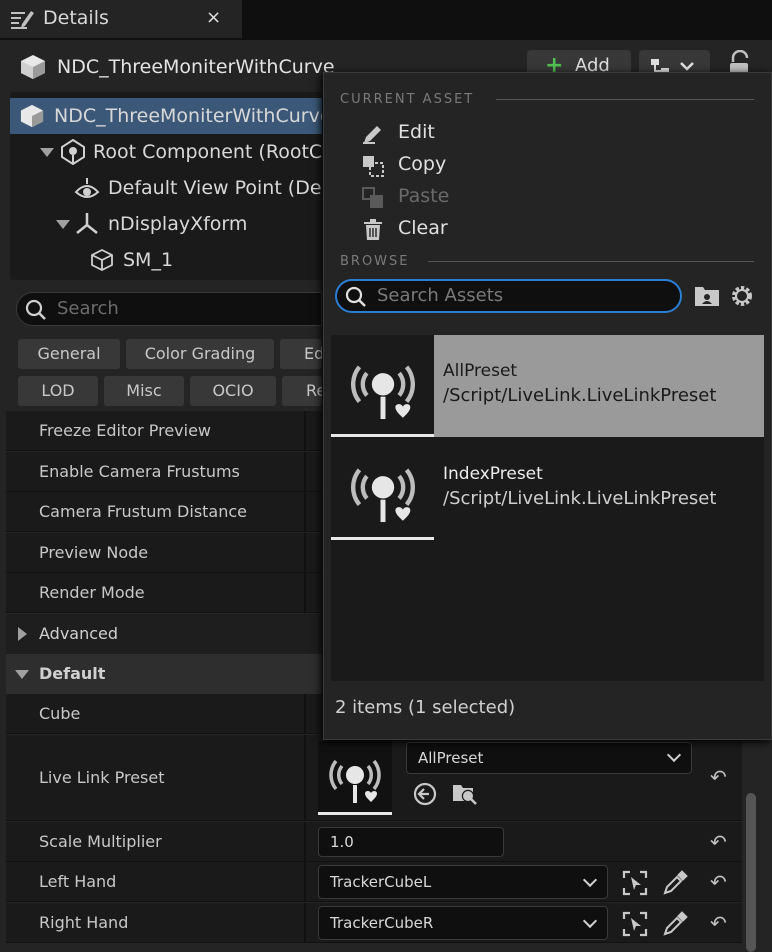 This screenshot has height=952, width=772. I want to click on property-row-left-hand: Left Hand TrackerCubeL ↶, so click(374, 882).